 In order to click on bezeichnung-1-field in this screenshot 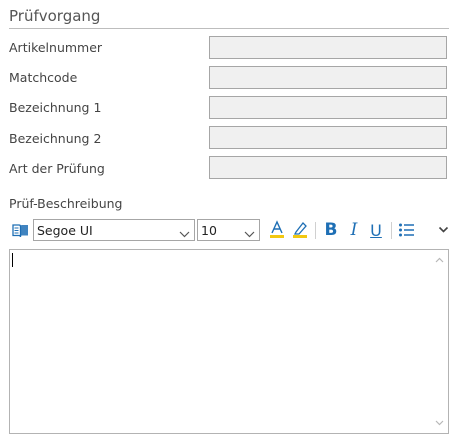, I will do `click(328, 107)`.